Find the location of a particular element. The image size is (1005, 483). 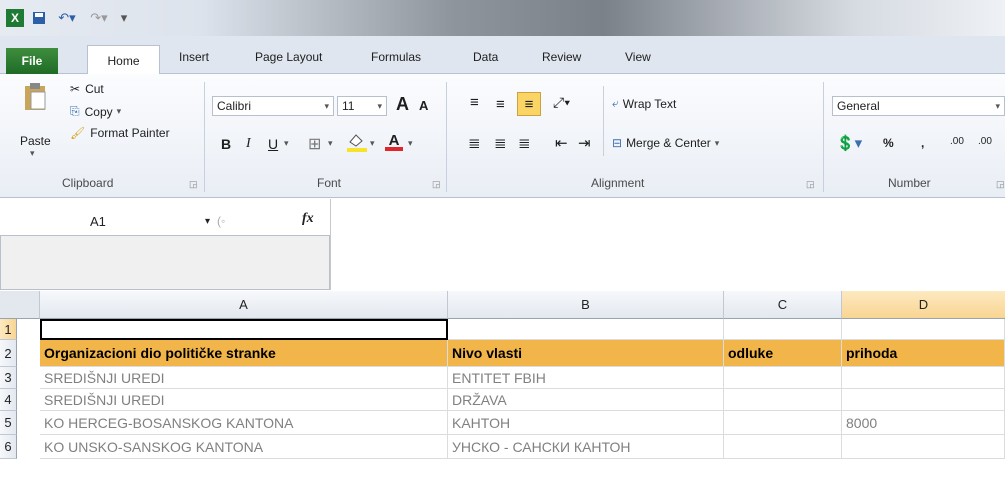

scissors-icon: ✂ is located at coordinates (75, 89).